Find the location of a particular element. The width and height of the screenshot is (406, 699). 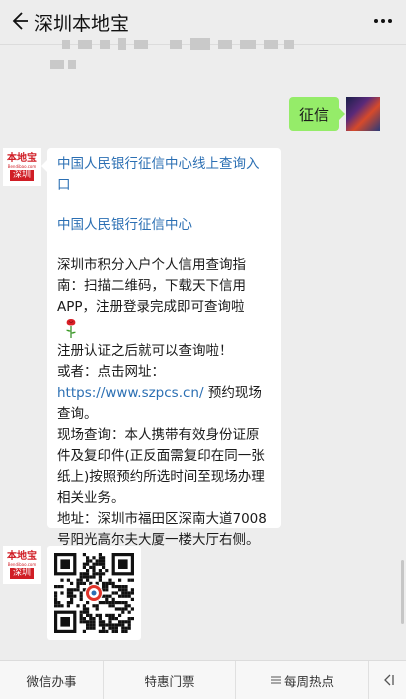

menu-wechat-services: 微信办事 is located at coordinates (52, 680).